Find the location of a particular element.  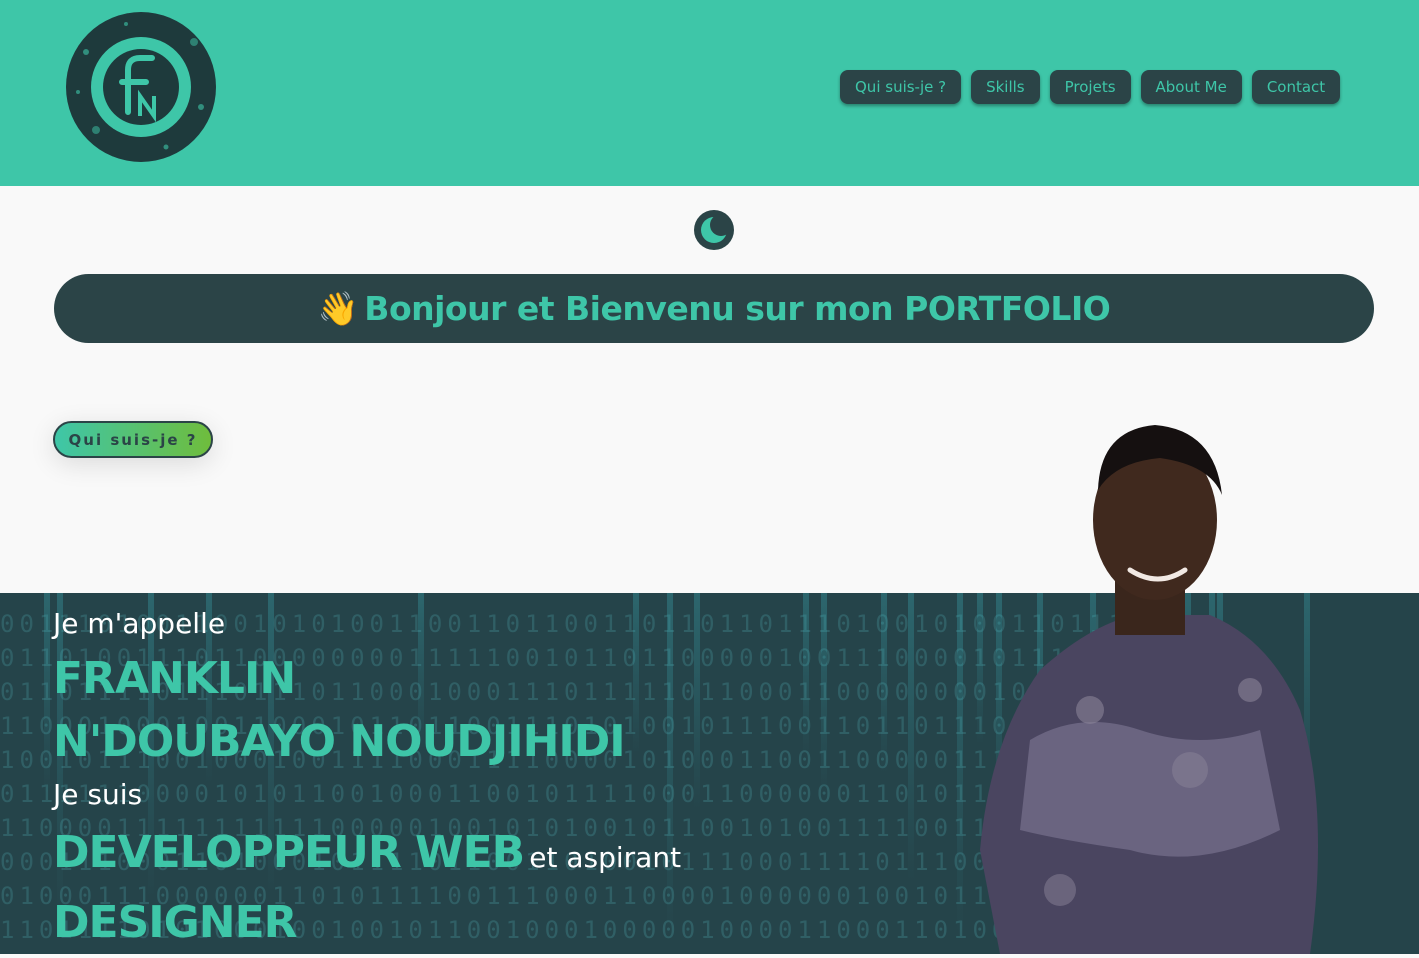

role-title-2: DESIGNER is located at coordinates (175, 922).